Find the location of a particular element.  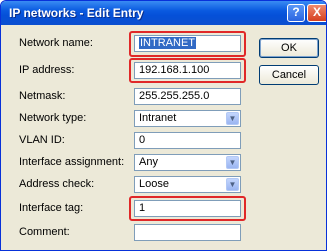

vlan-id-value: 0 is located at coordinates (142, 140).